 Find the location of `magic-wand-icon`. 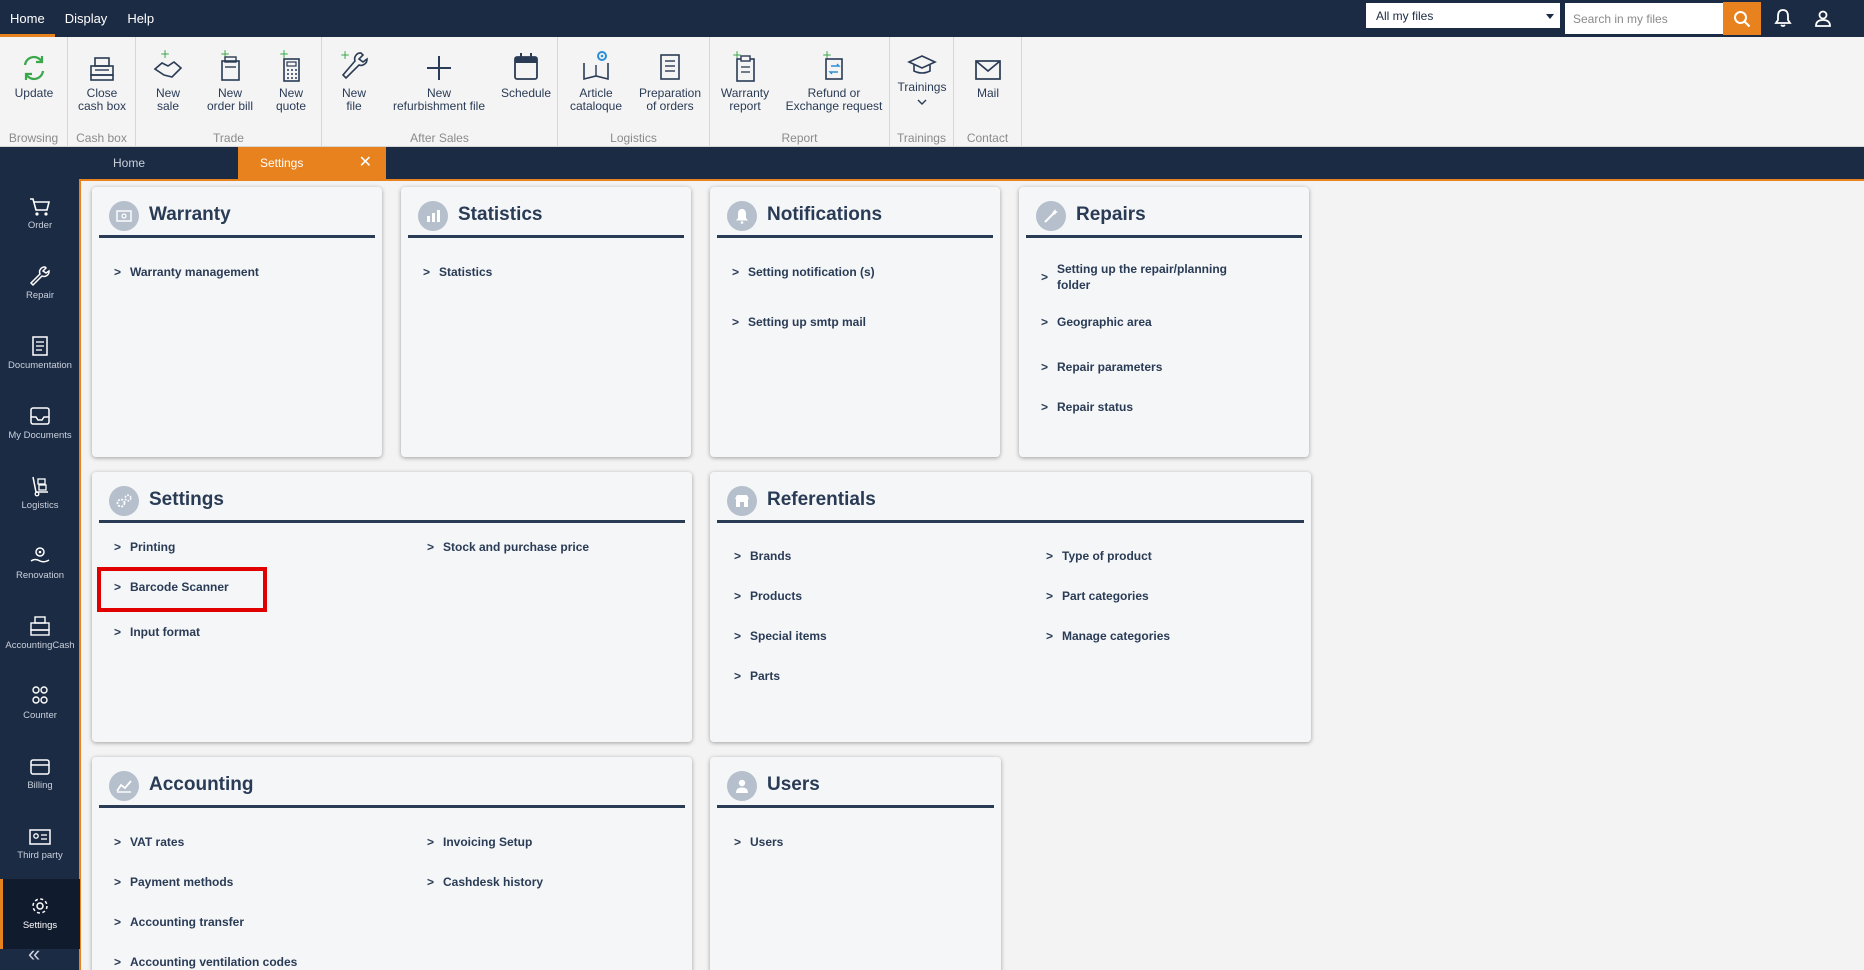

magic-wand-icon is located at coordinates (1051, 216).